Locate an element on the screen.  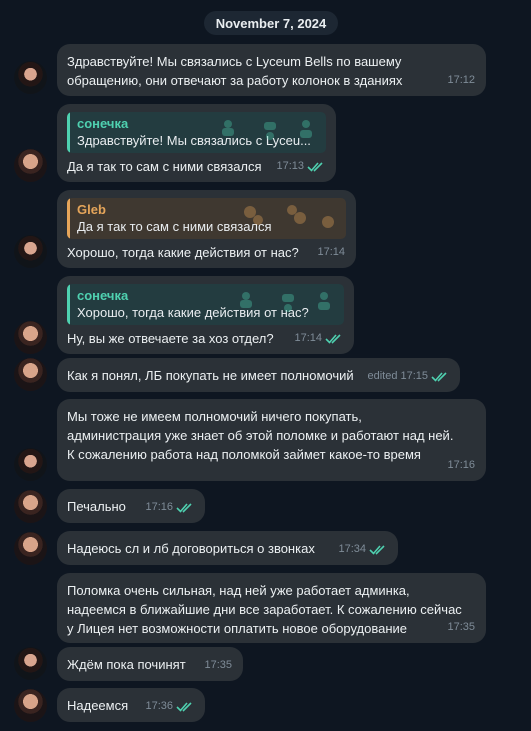
message-time: 17:36 is located at coordinates (169, 706).